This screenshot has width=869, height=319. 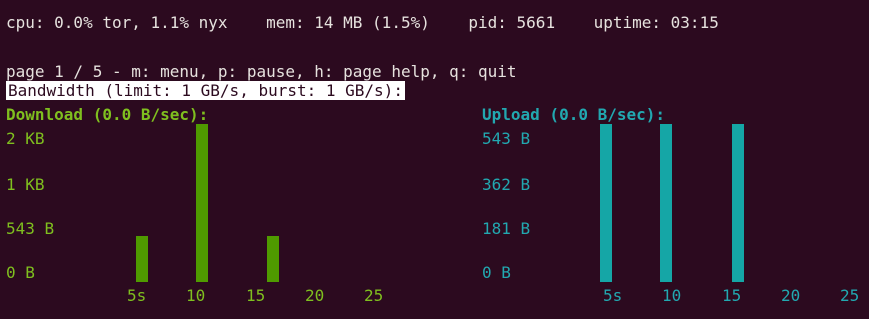 I want to click on download-y-label: 543 B, so click(x=30, y=228).